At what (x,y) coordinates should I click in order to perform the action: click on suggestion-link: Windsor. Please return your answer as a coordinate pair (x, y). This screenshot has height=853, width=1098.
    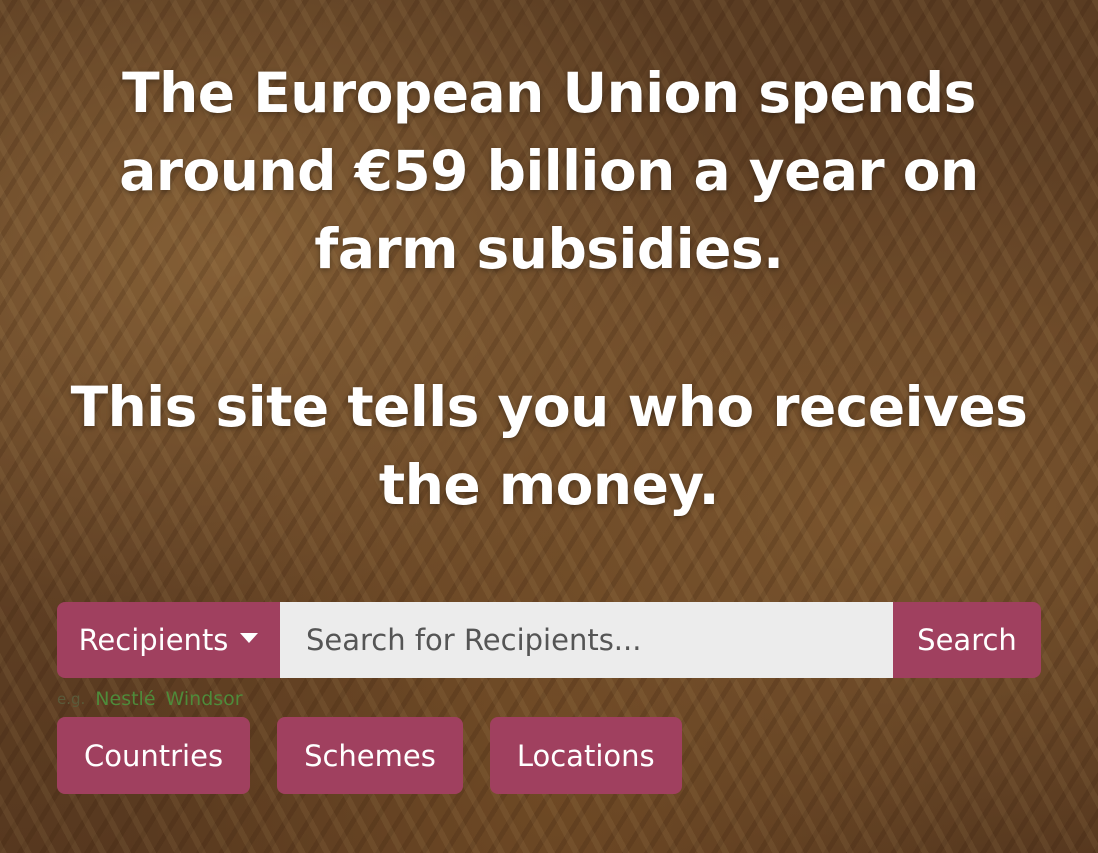
    Looking at the image, I should click on (204, 699).